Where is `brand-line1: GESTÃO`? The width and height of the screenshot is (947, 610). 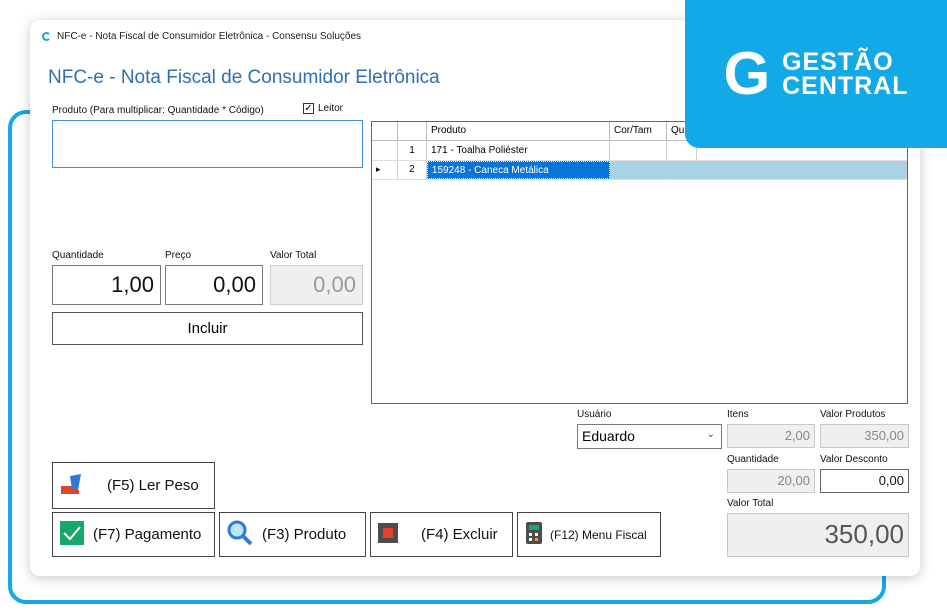 brand-line1: GESTÃO is located at coordinates (838, 62).